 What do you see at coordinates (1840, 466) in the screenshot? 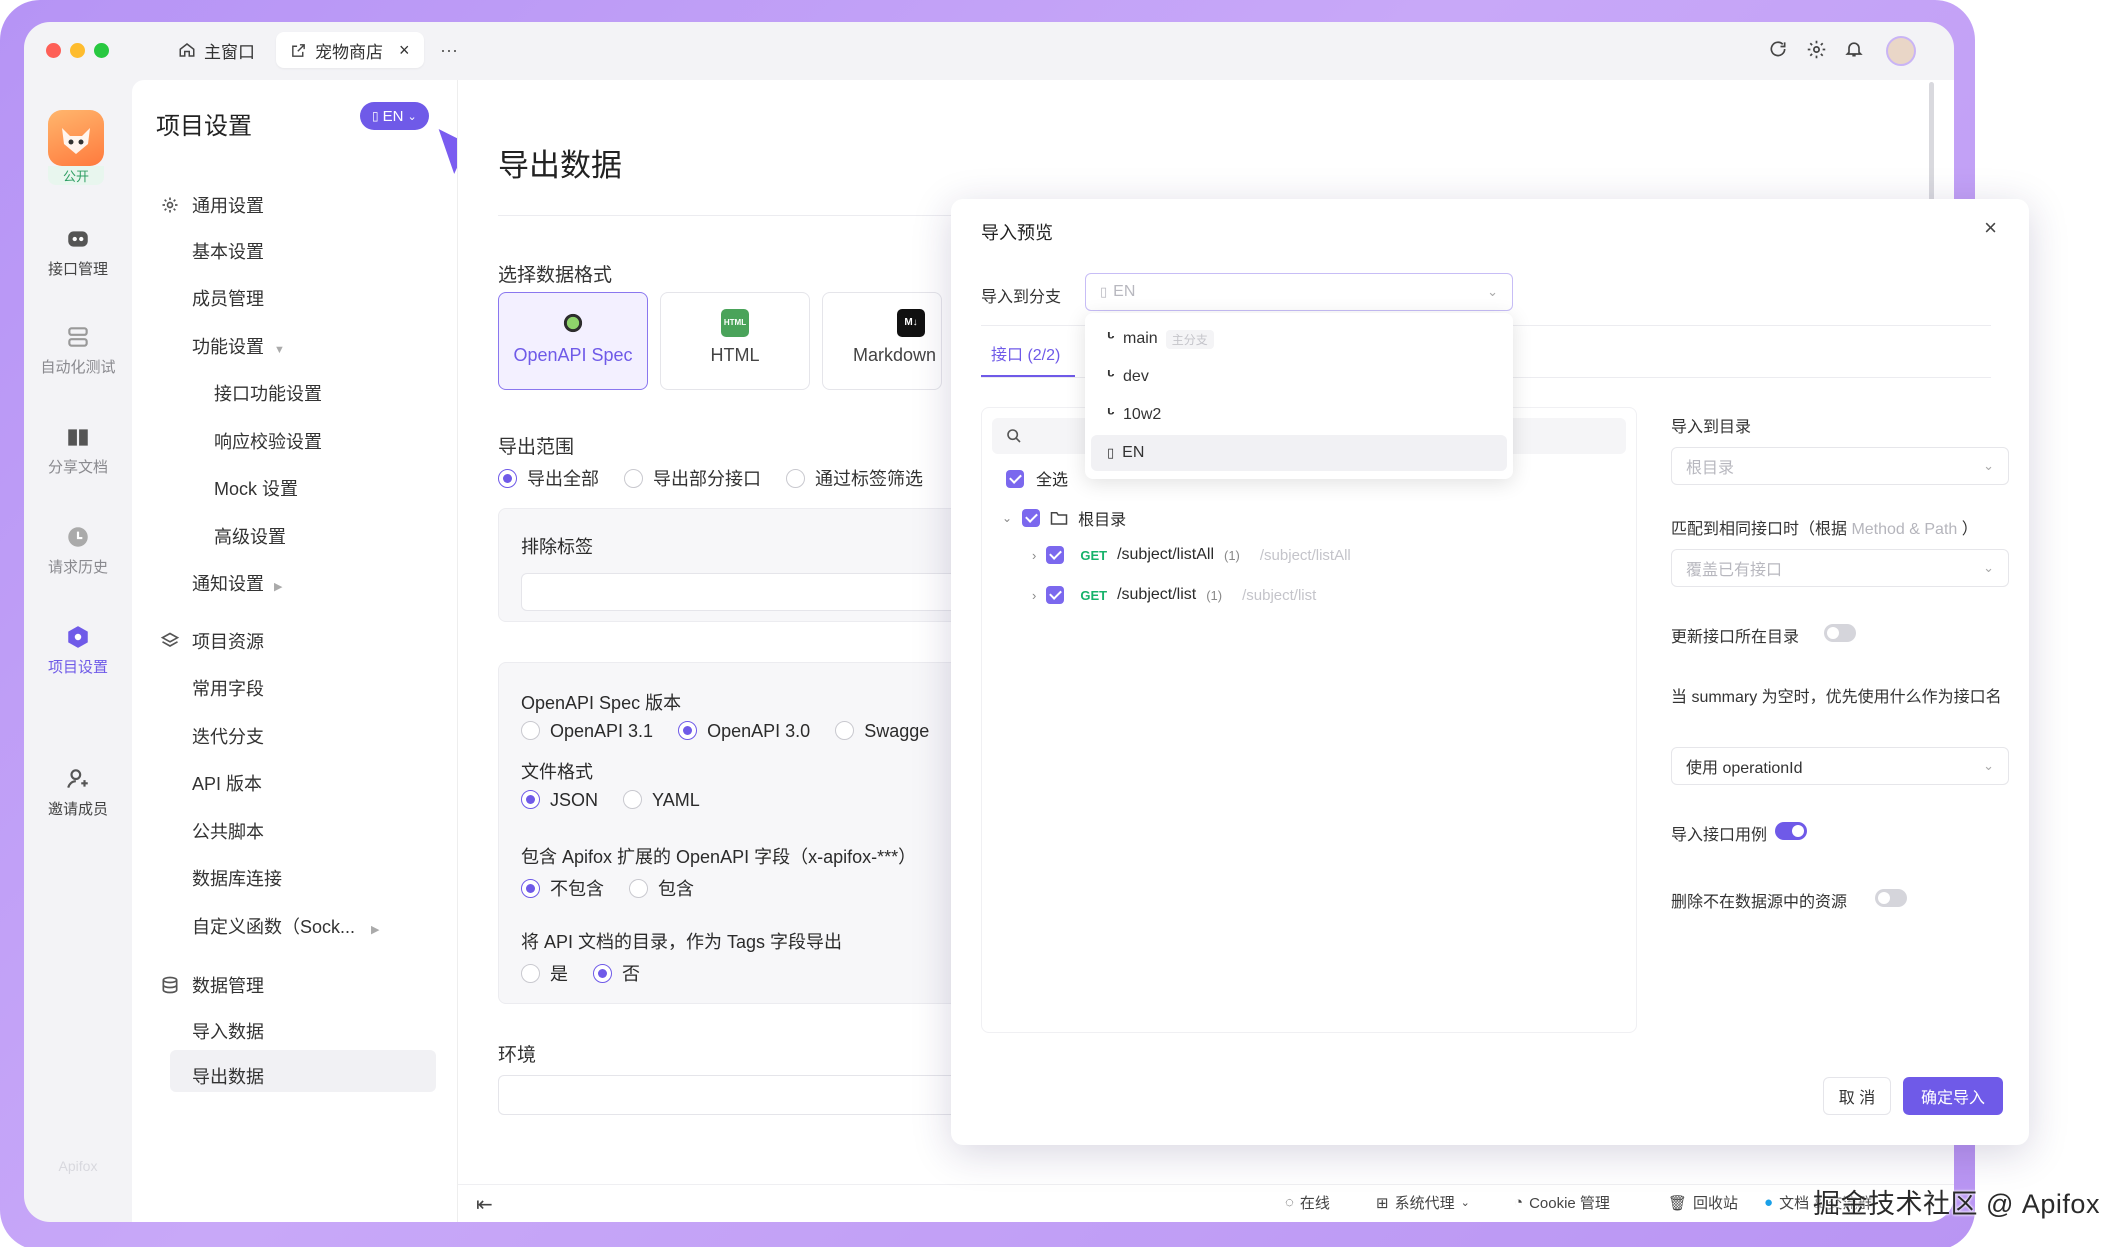
I see `target-dir-select: 根目录 ⌄` at bounding box center [1840, 466].